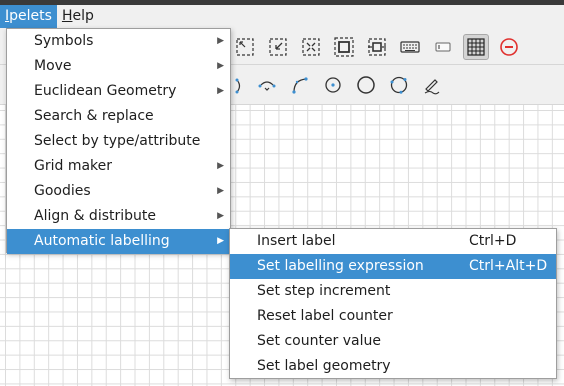 The width and height of the screenshot is (564, 386). What do you see at coordinates (399, 85) in the screenshot?
I see `circle-three-points-icon` at bounding box center [399, 85].